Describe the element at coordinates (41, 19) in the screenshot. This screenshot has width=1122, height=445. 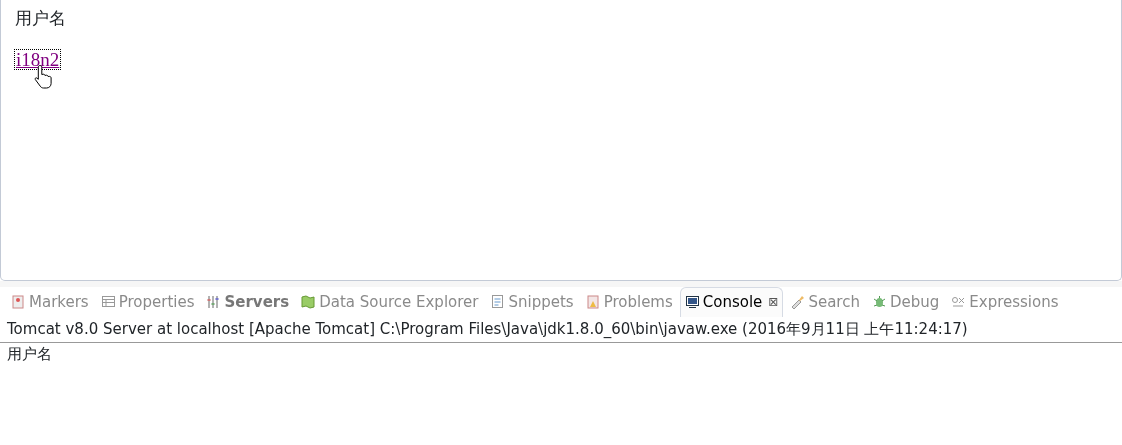
I see `page-heading: 用户名` at that location.